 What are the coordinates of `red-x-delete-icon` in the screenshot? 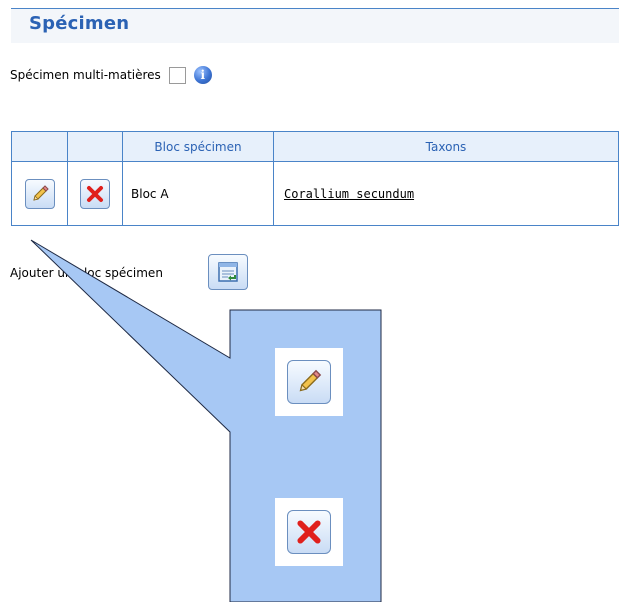 It's located at (309, 532).